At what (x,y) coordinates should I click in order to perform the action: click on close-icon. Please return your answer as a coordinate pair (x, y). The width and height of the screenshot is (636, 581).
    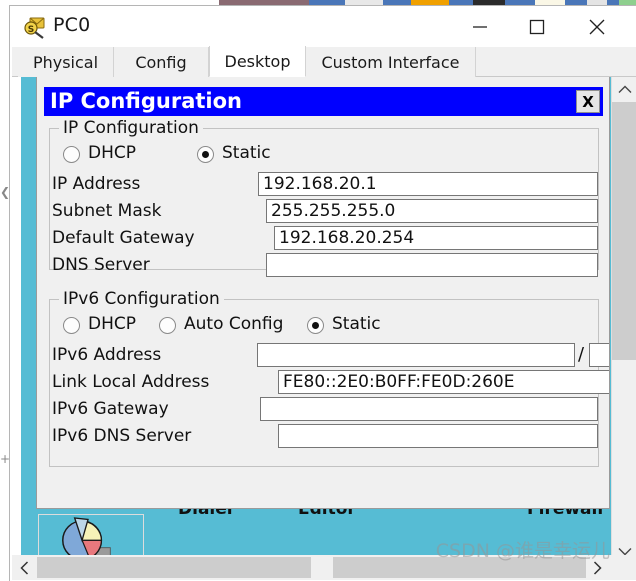
    Looking at the image, I should click on (597, 26).